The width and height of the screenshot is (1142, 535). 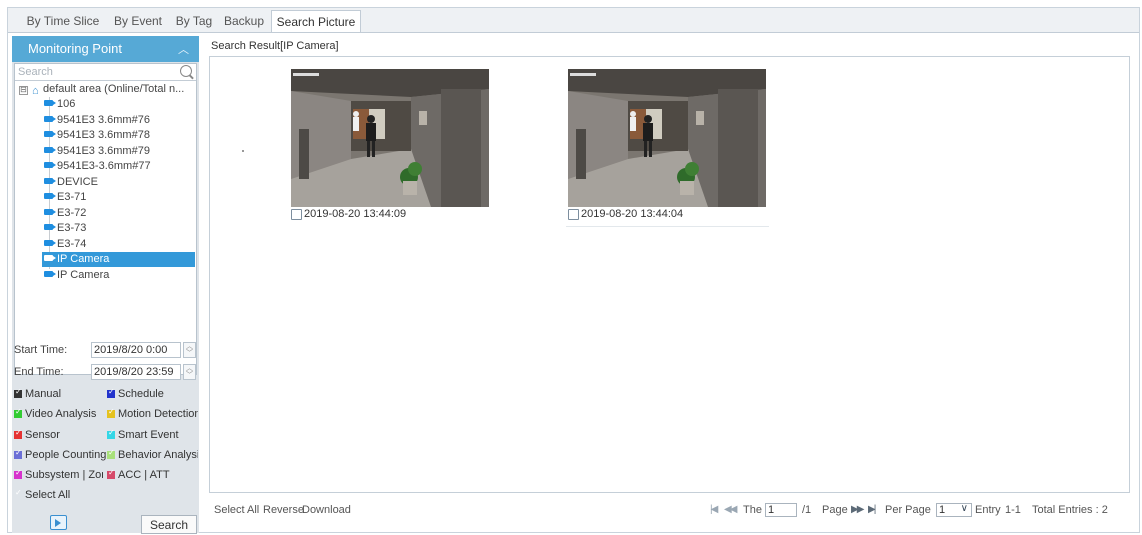 What do you see at coordinates (41, 350) in the screenshot?
I see `start-time-label: Start Time:` at bounding box center [41, 350].